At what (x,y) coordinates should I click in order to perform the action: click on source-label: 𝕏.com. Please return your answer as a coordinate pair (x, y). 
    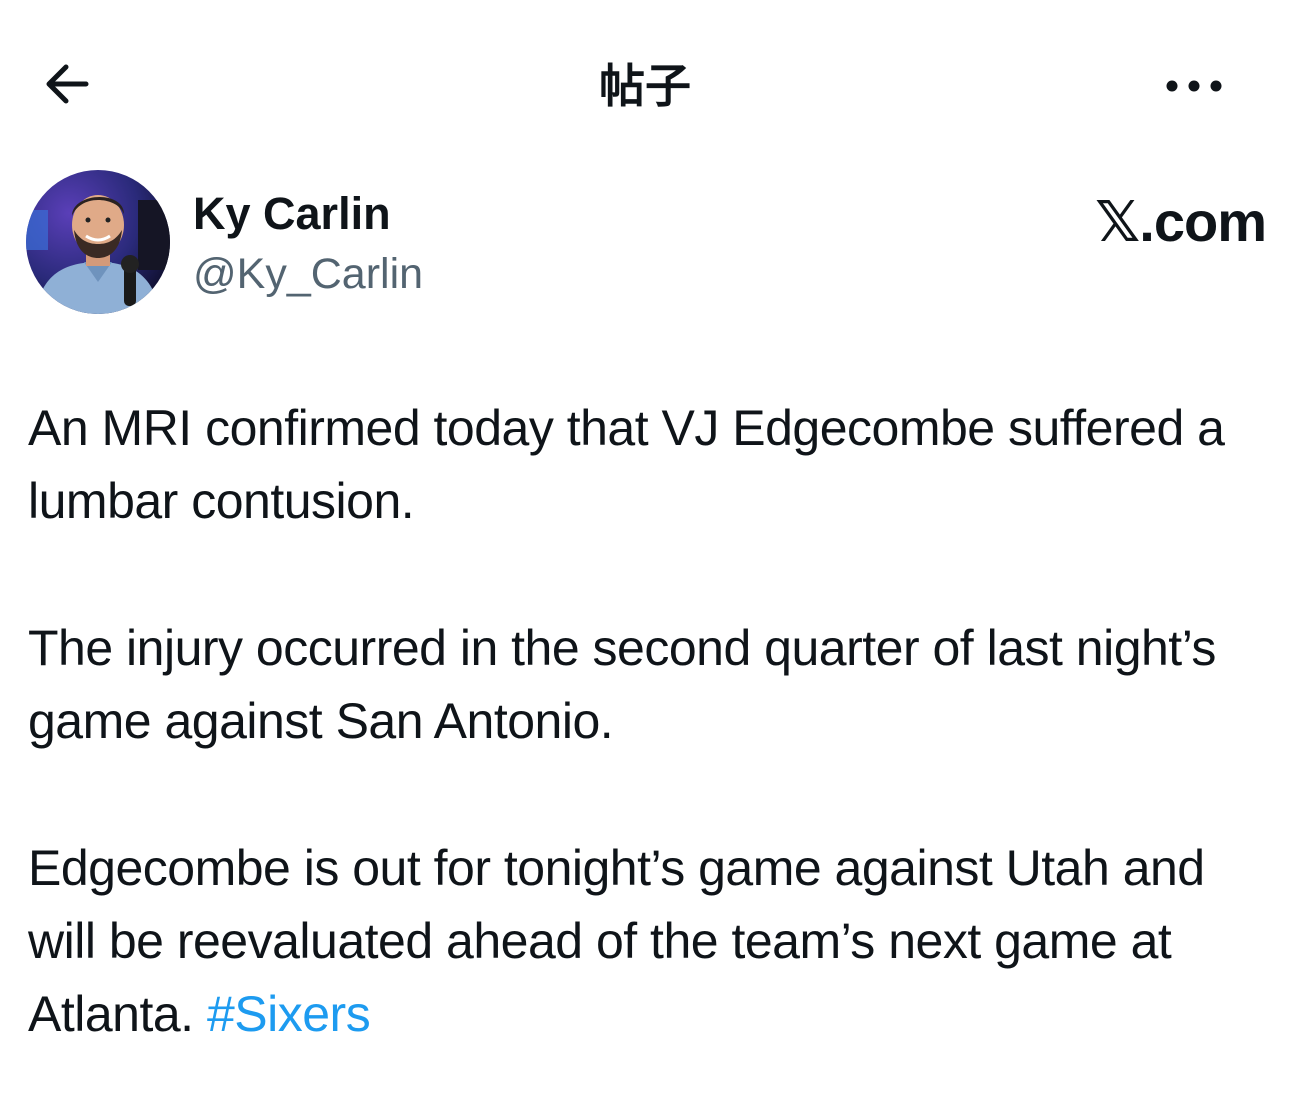
    Looking at the image, I should click on (1181, 221).